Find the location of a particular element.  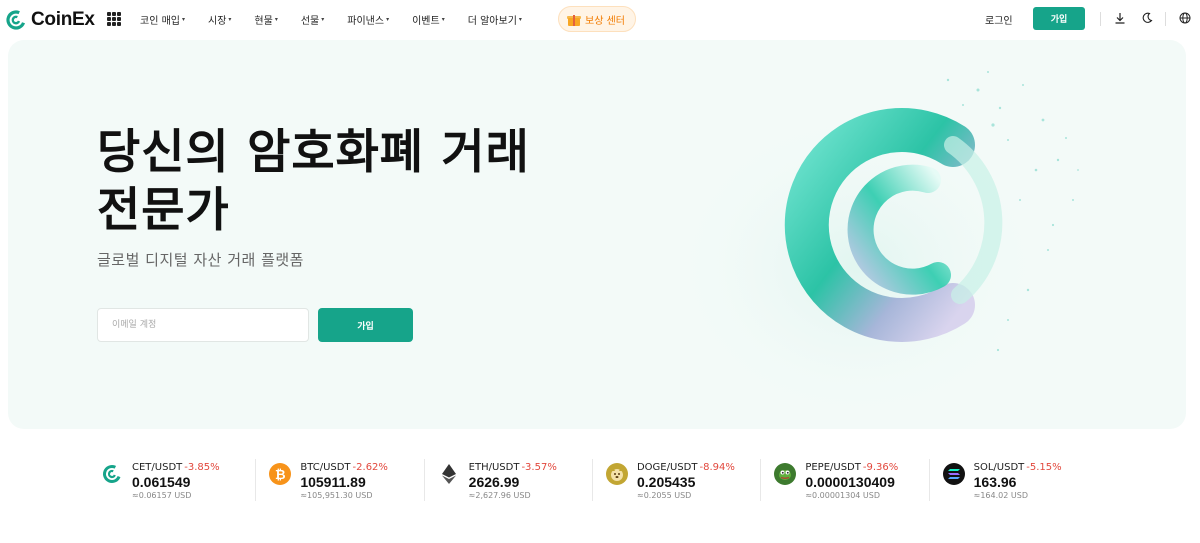

menu-item-label: 선물 is located at coordinates (310, 21).